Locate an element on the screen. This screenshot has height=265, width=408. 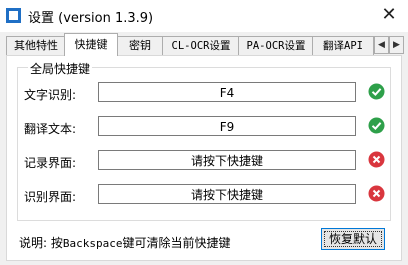
hotkey-field-translate-text: F9 is located at coordinates (227, 126).